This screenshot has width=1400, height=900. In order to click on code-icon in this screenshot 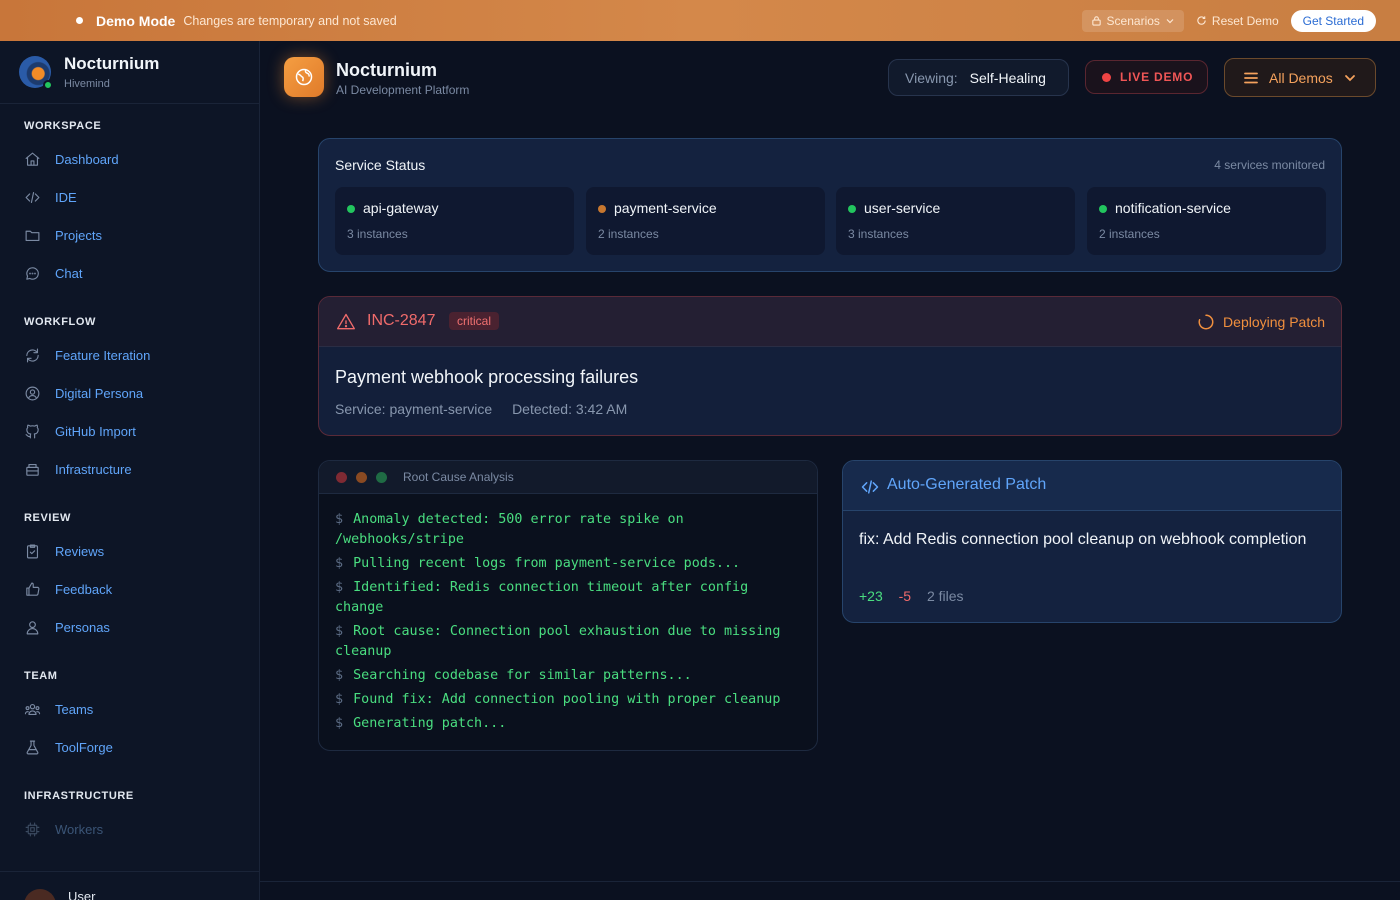, I will do `click(870, 487)`.